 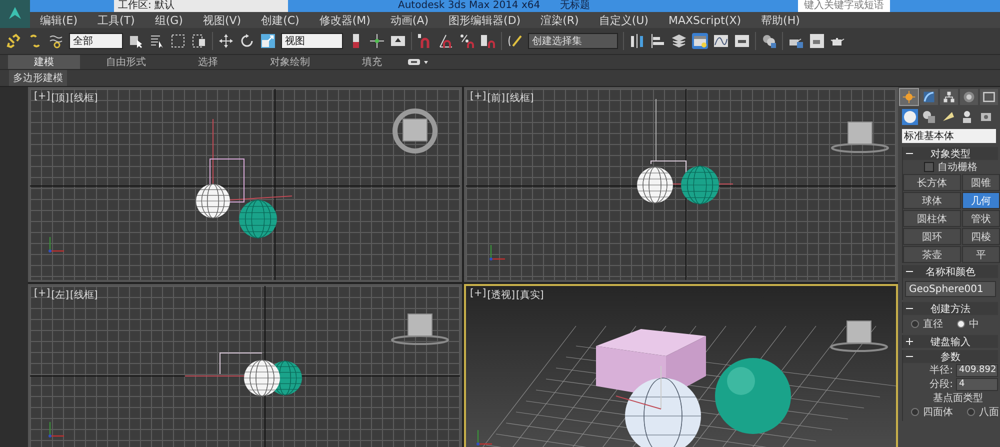 What do you see at coordinates (932, 254) in the screenshot?
I see `object-type-button: 茶壶` at bounding box center [932, 254].